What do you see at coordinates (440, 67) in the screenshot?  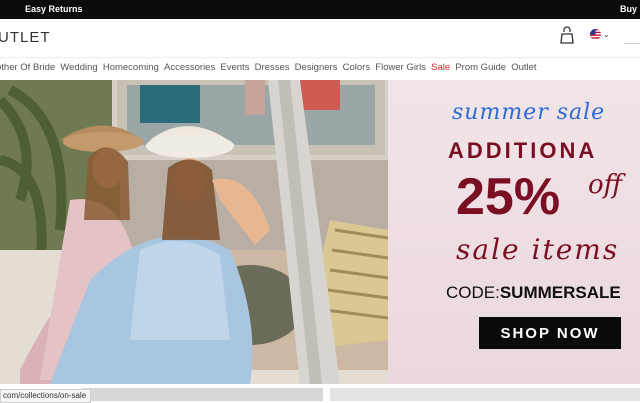 I see `nav-item-sale: Sale` at bounding box center [440, 67].